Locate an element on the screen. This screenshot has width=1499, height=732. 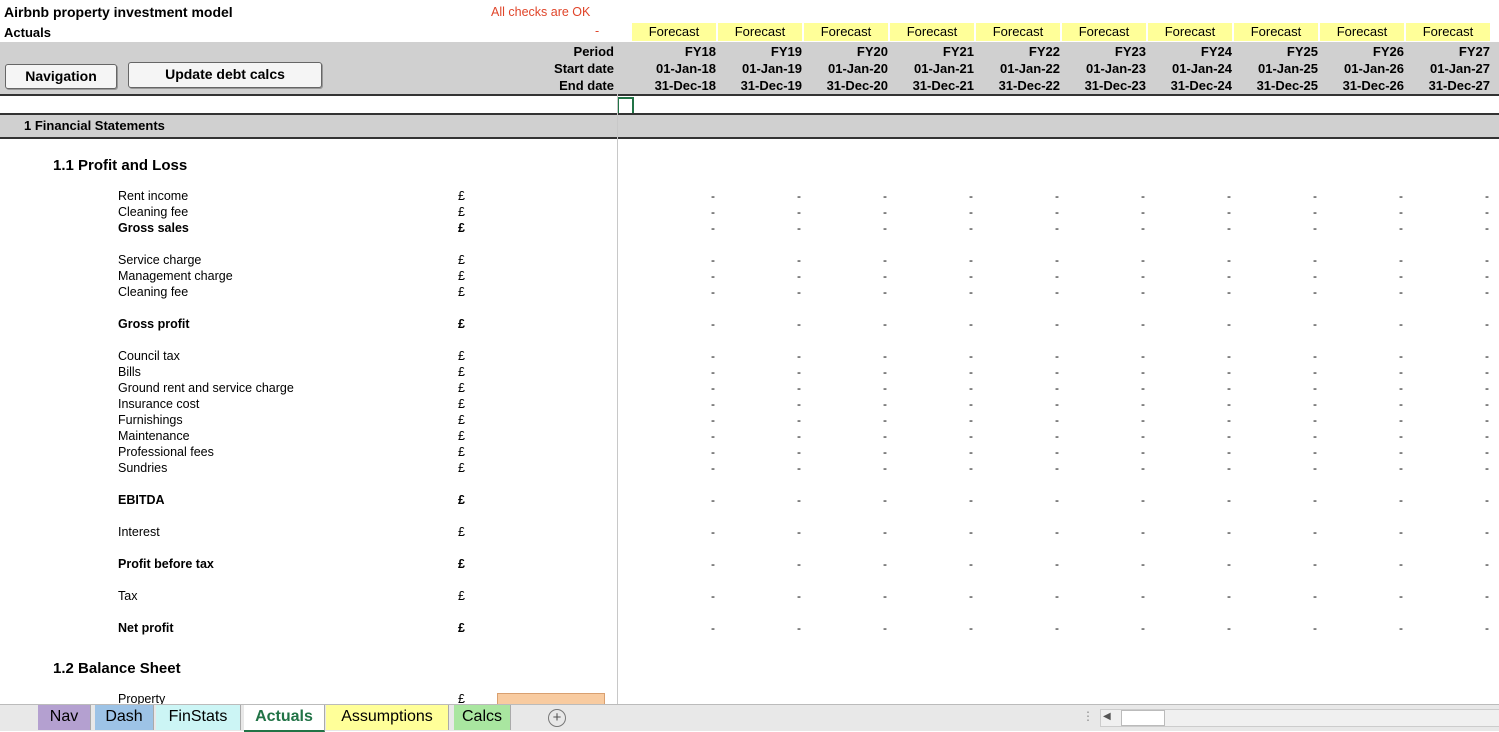
sheet-tab-actuals: Actuals is located at coordinates (284, 718).